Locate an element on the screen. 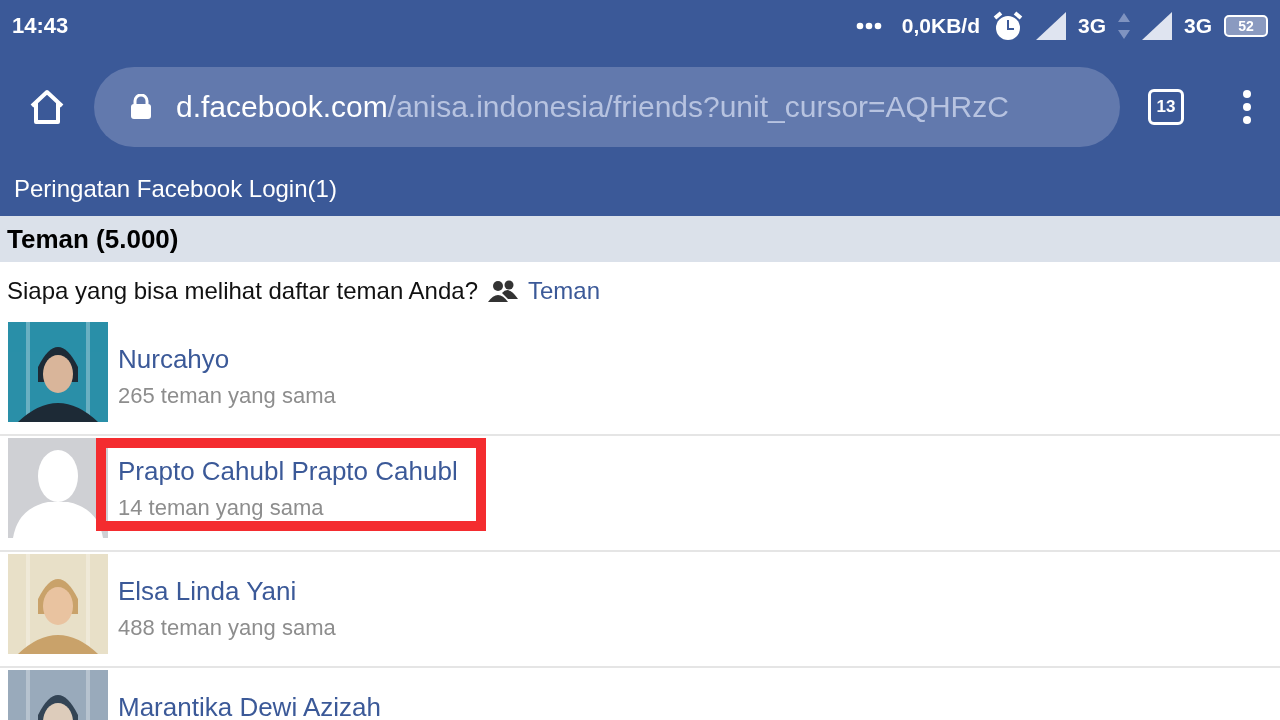 The image size is (1280, 720). address-bar: d.facebook.com/anisa.indonesia/friends?unit_cursor=AQHRzC is located at coordinates (607, 107).